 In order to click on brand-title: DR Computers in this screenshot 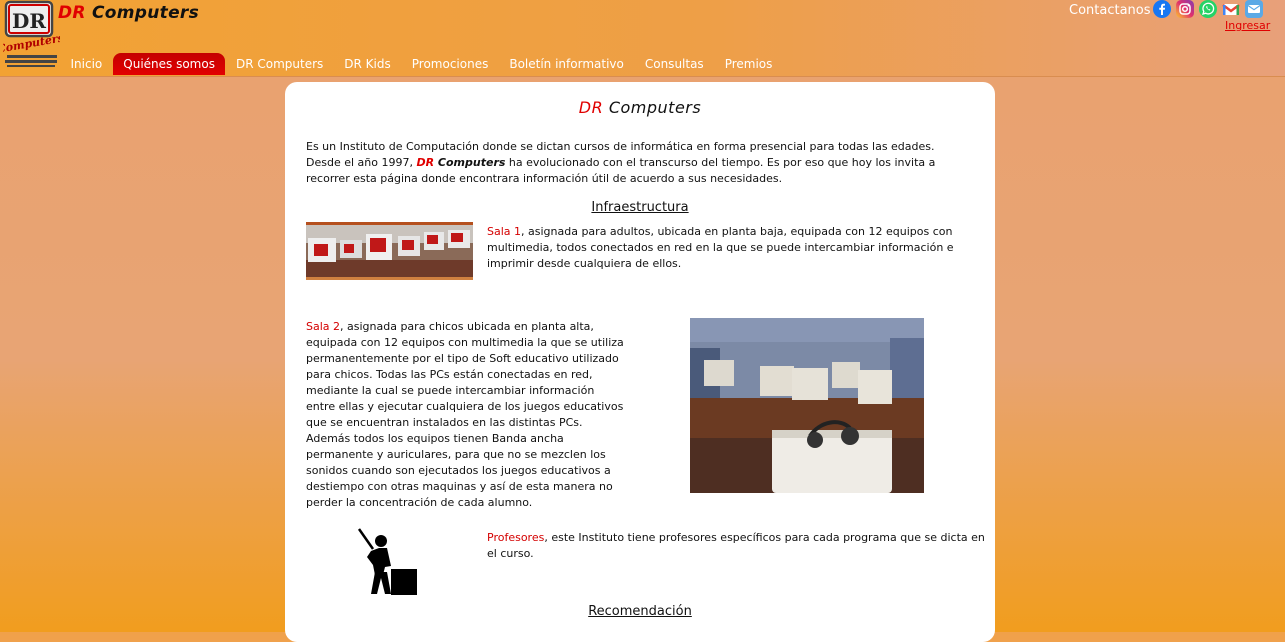, I will do `click(128, 13)`.